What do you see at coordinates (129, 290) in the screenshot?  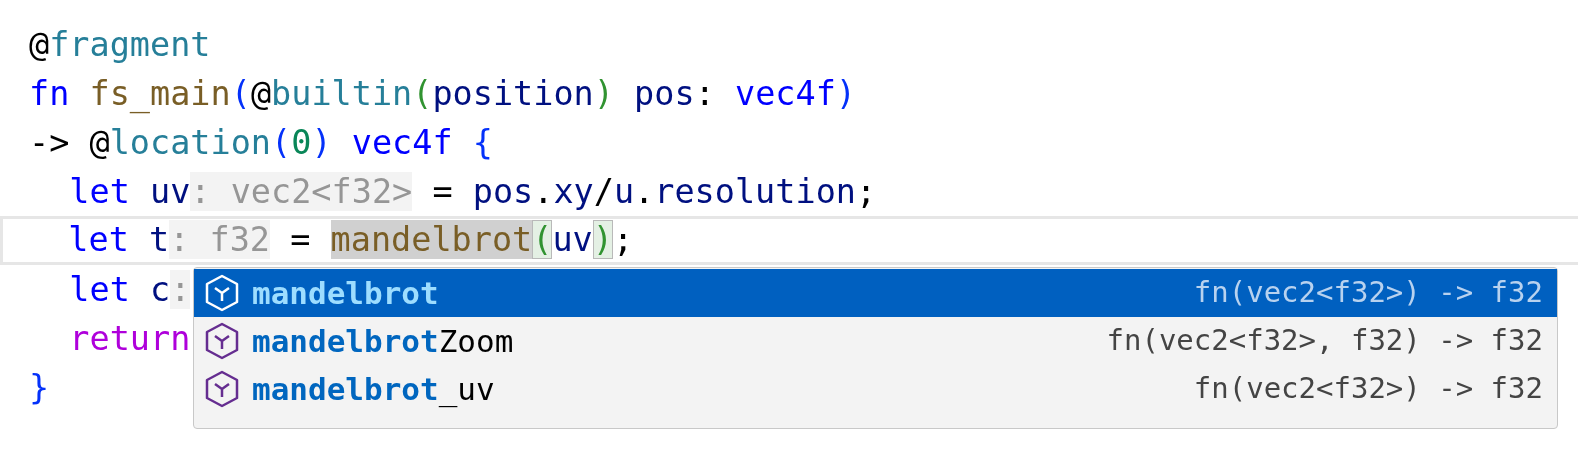 I see `code-line: let c:` at bounding box center [129, 290].